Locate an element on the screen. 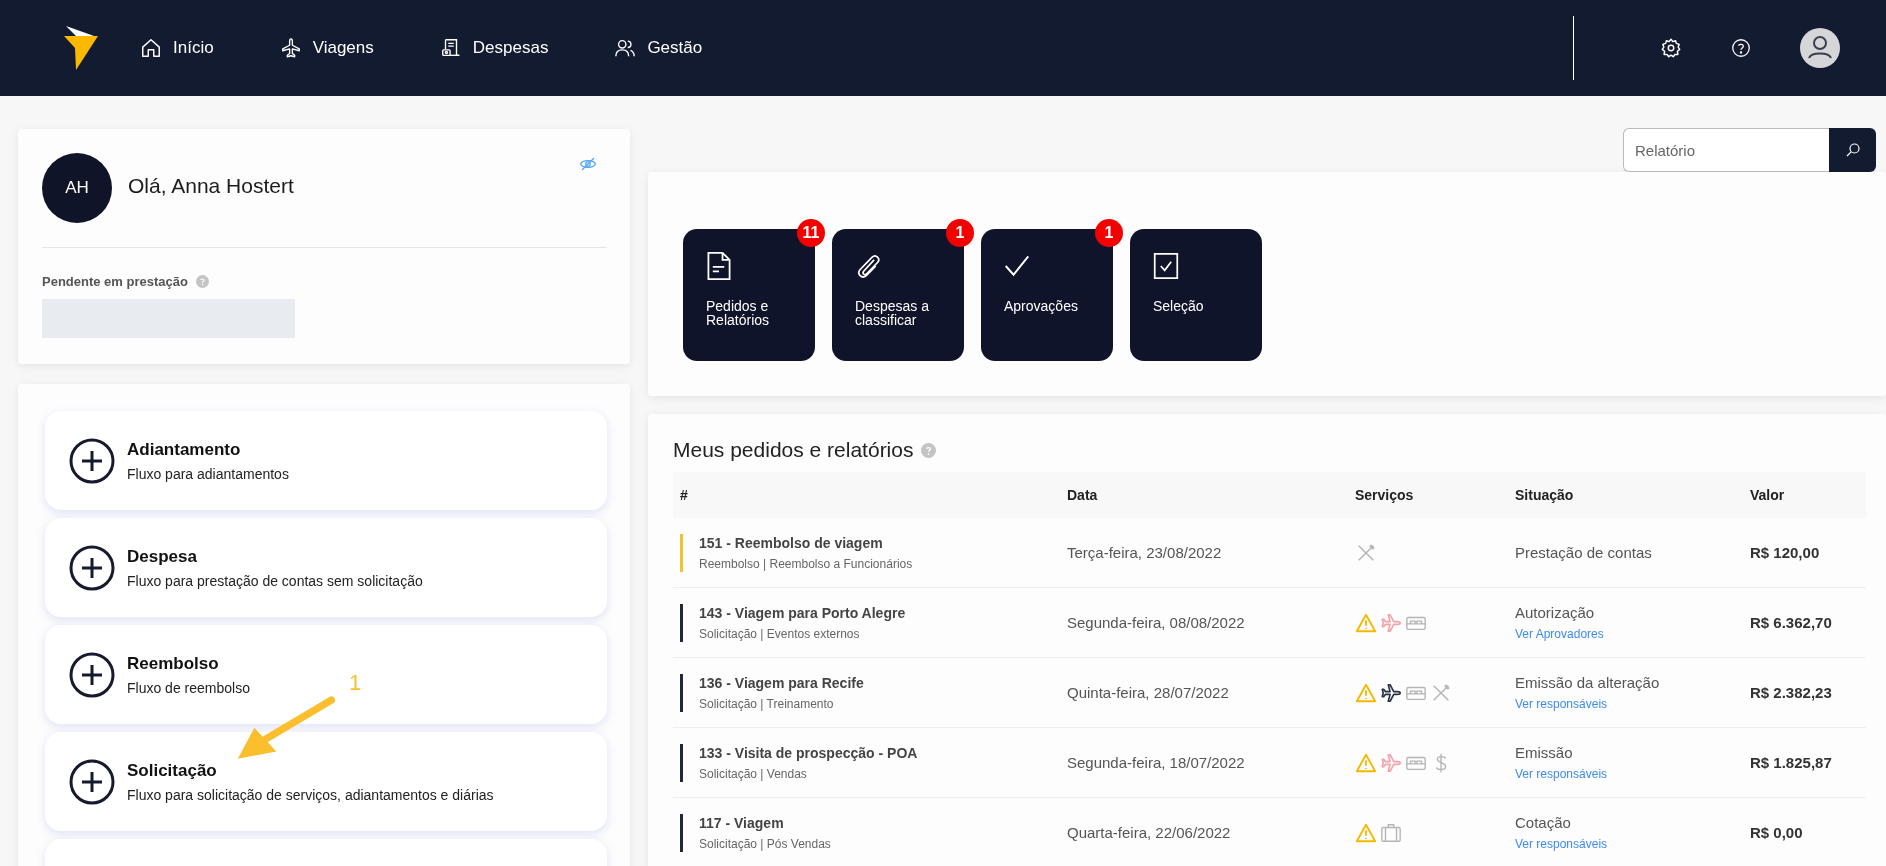 The image size is (1886, 866). user-avatar: AH is located at coordinates (77, 188).